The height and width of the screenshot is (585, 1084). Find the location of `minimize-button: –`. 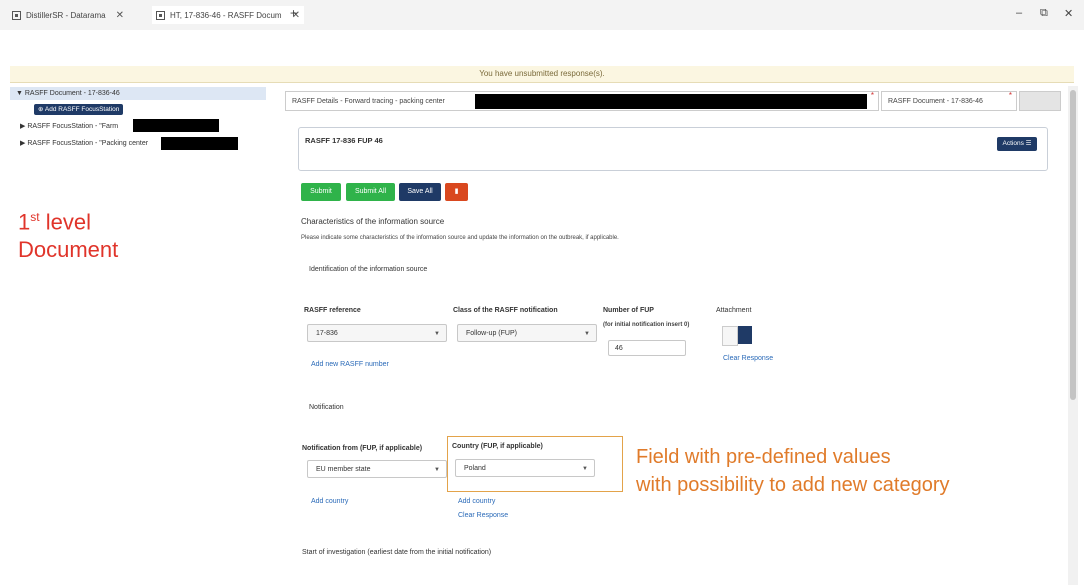

minimize-button: – is located at coordinates (1019, 13).